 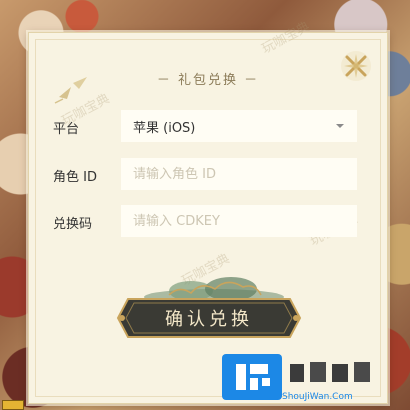 I want to click on logo-glyph, so click(x=253, y=377).